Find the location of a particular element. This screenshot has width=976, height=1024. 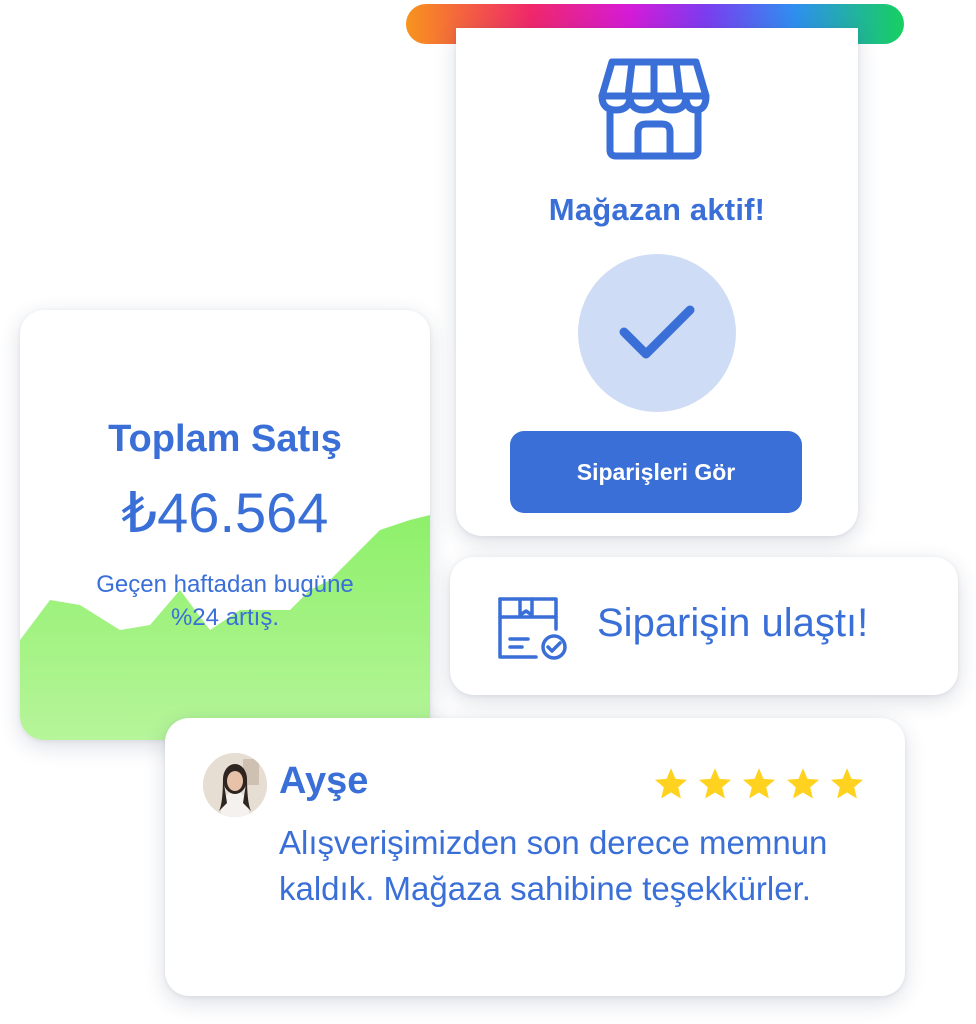

avatar-image is located at coordinates (235, 785).